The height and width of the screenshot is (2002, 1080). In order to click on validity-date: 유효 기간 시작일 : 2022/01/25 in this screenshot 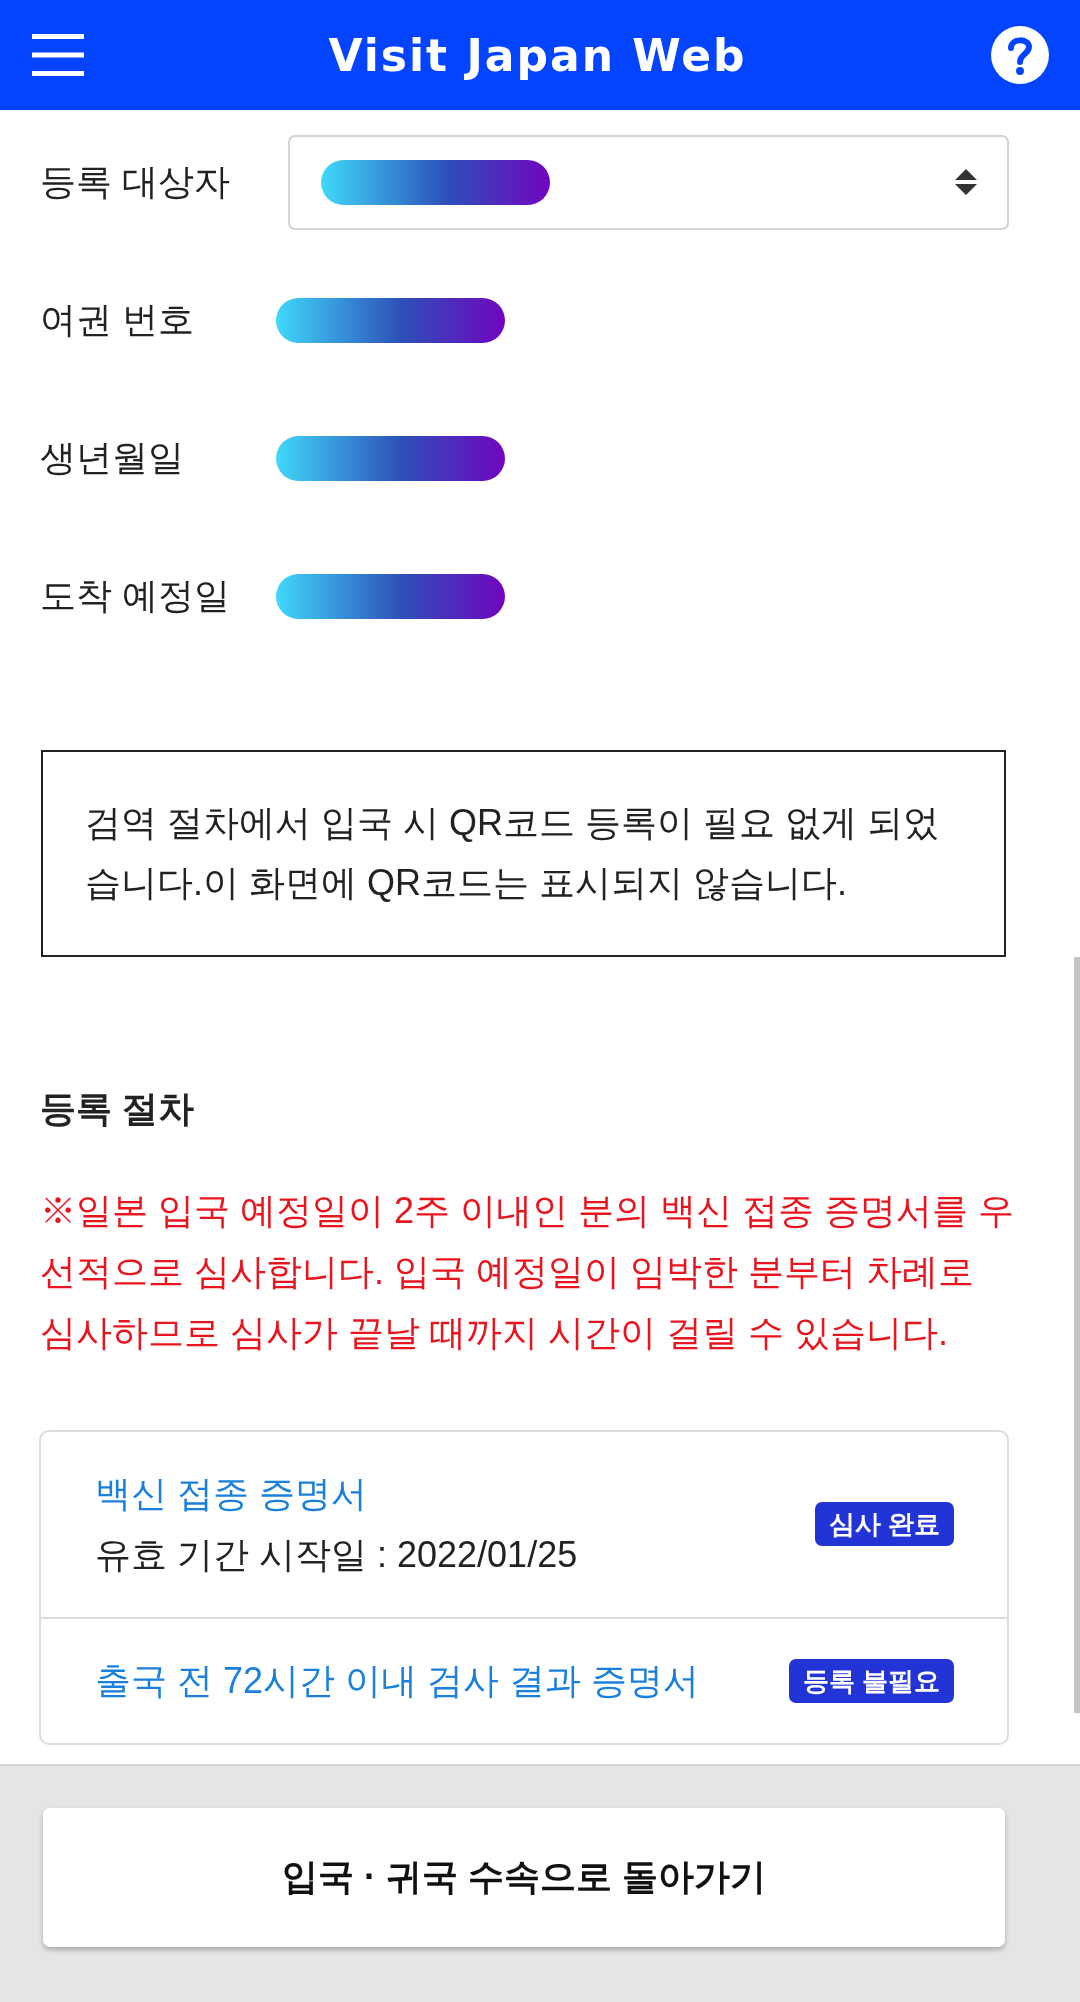, I will do `click(336, 1555)`.